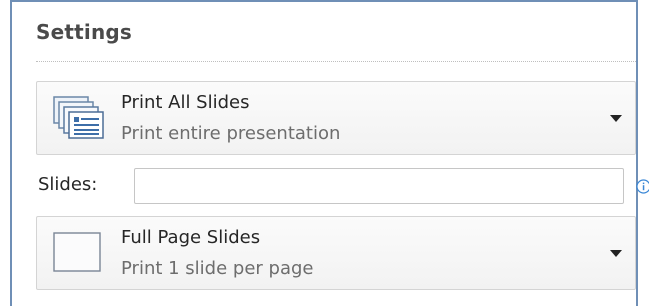  Describe the element at coordinates (336, 61) in the screenshot. I see `heading-divider` at that location.